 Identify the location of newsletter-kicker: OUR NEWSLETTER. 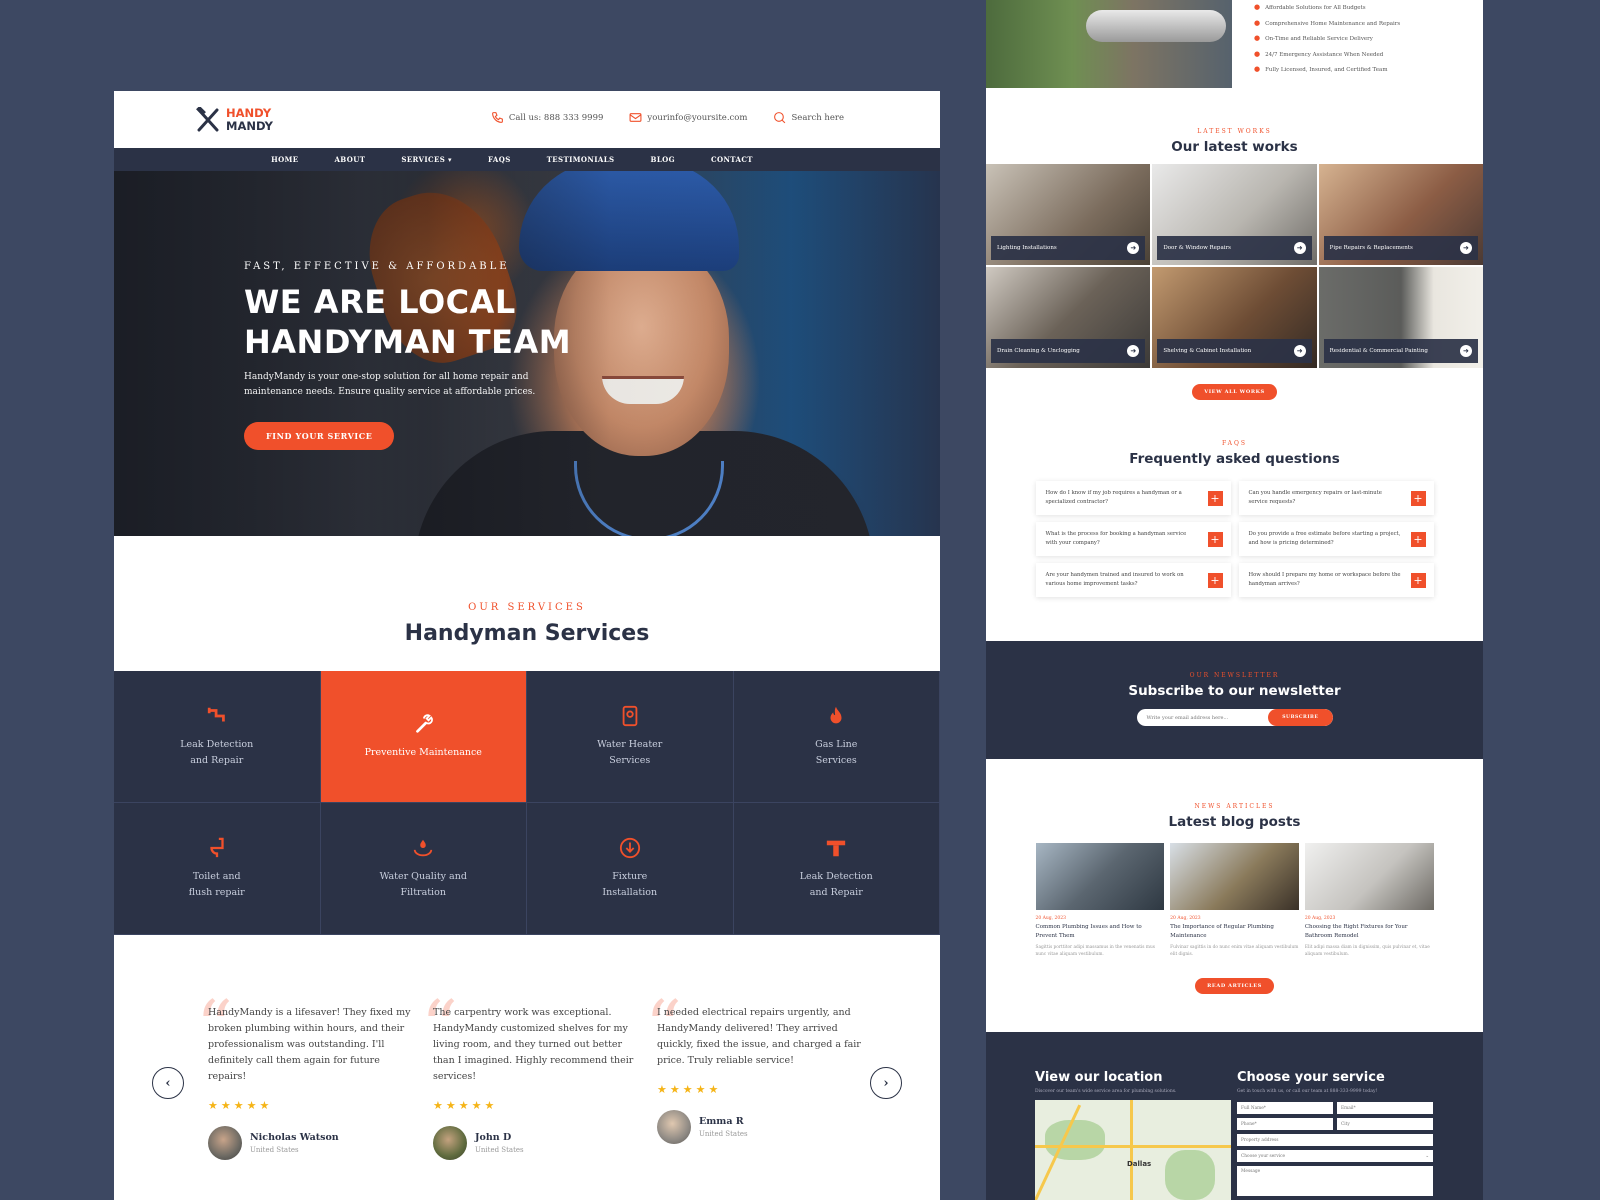
(1234, 675).